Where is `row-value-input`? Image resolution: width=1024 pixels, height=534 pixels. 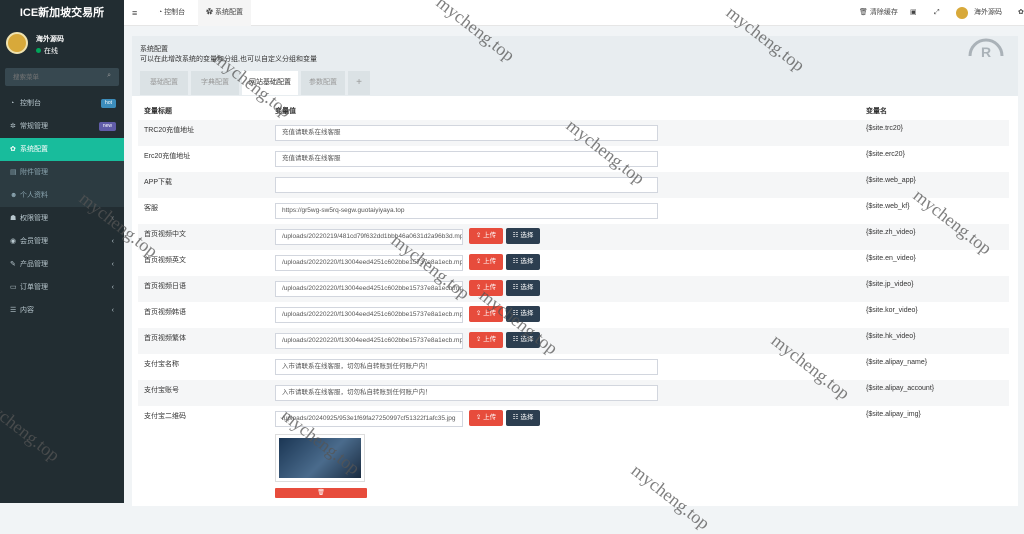
row-value-input is located at coordinates (466, 185).